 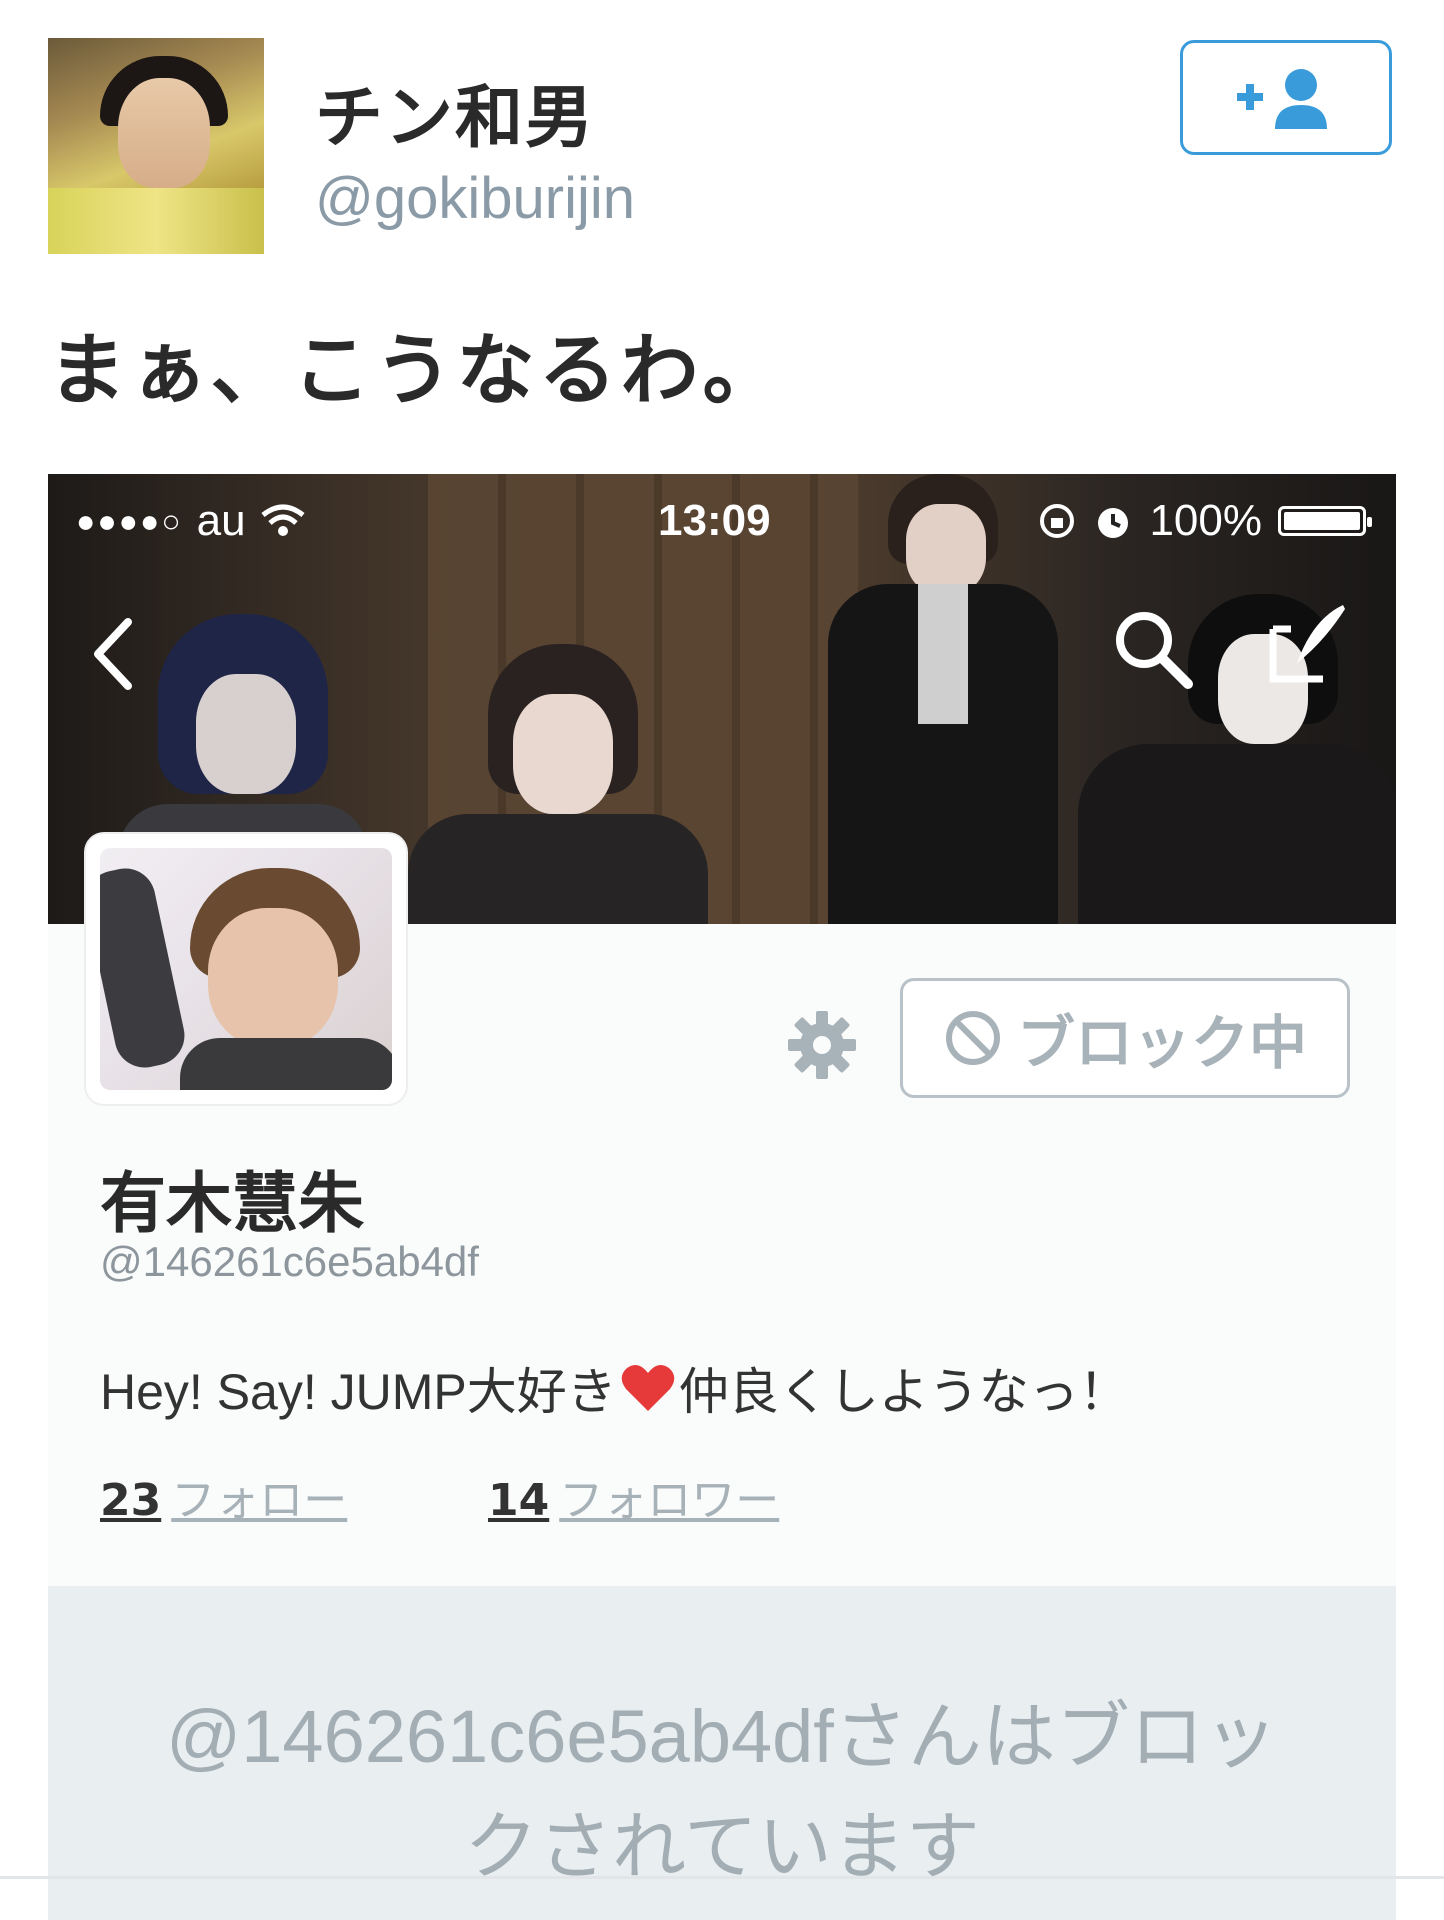 I want to click on status-time: 13:09, so click(x=714, y=520).